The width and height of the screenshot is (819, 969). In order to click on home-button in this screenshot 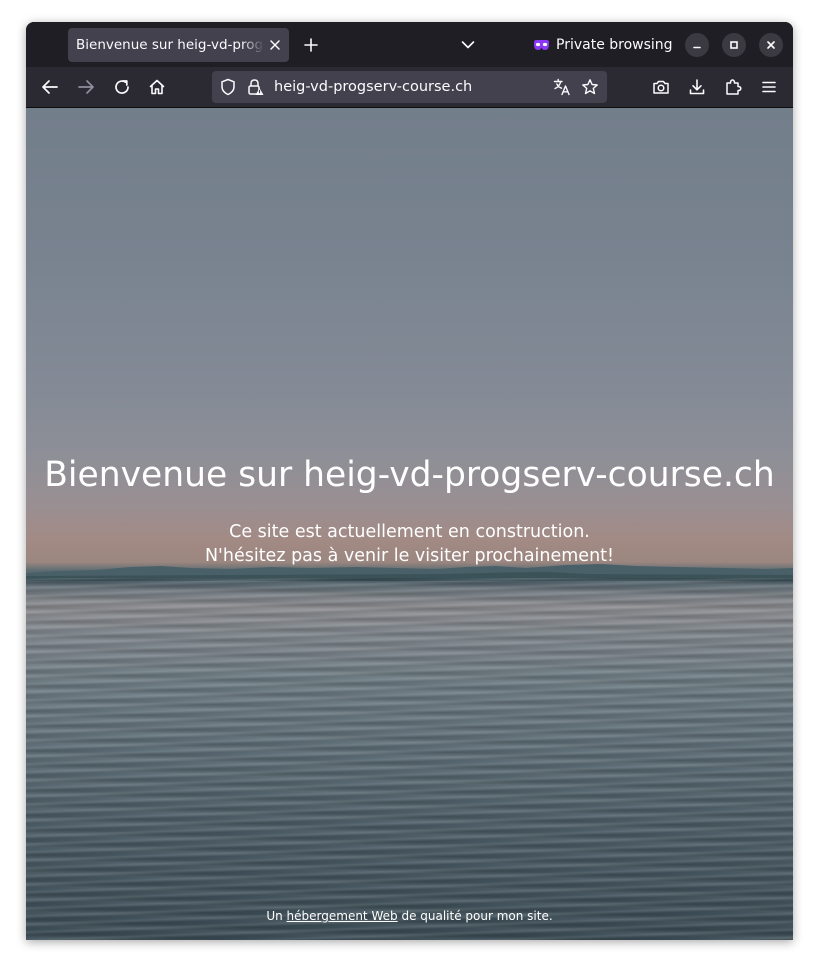, I will do `click(157, 87)`.